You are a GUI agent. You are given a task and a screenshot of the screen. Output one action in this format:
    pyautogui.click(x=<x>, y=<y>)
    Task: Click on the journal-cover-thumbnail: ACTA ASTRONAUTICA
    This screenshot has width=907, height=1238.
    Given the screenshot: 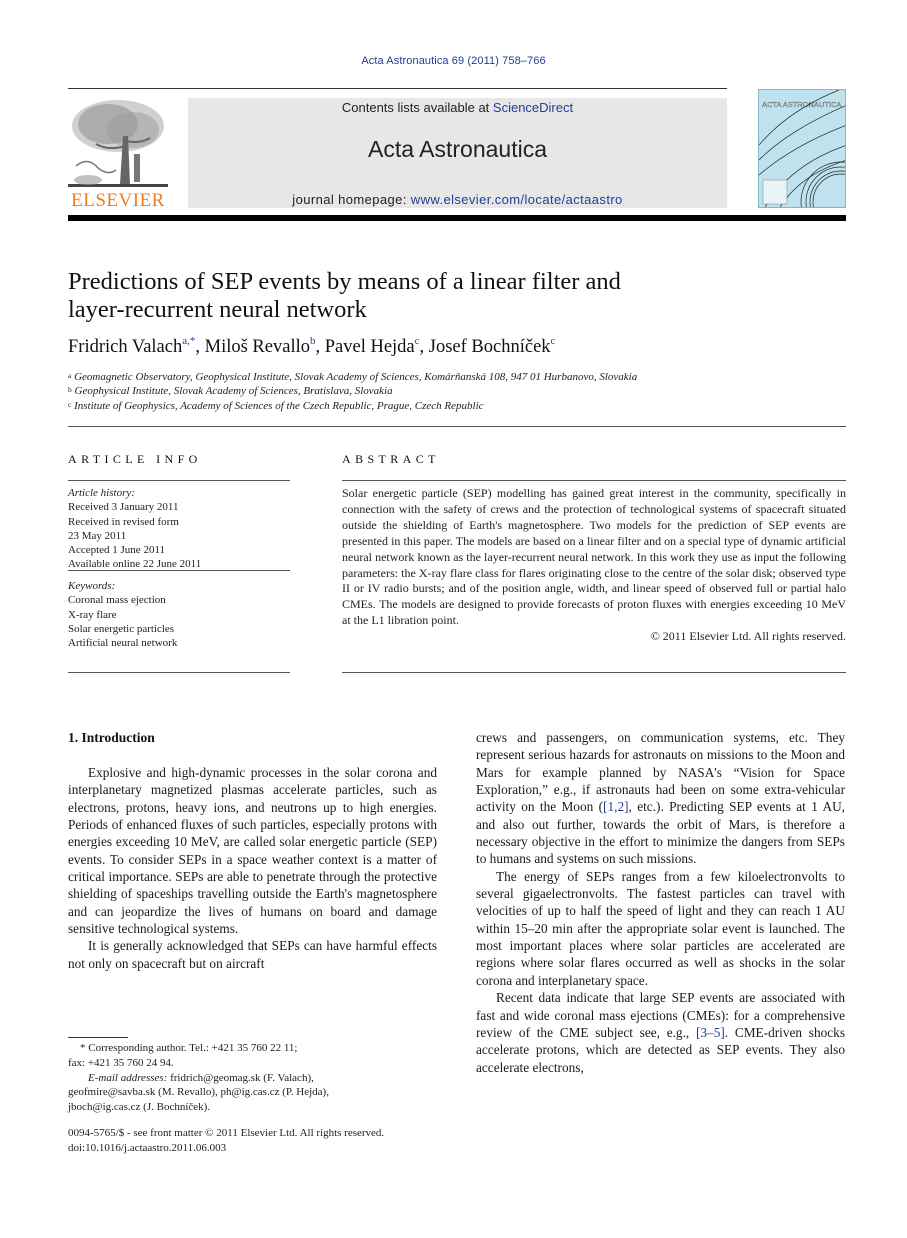 What is the action you would take?
    pyautogui.click(x=802, y=148)
    